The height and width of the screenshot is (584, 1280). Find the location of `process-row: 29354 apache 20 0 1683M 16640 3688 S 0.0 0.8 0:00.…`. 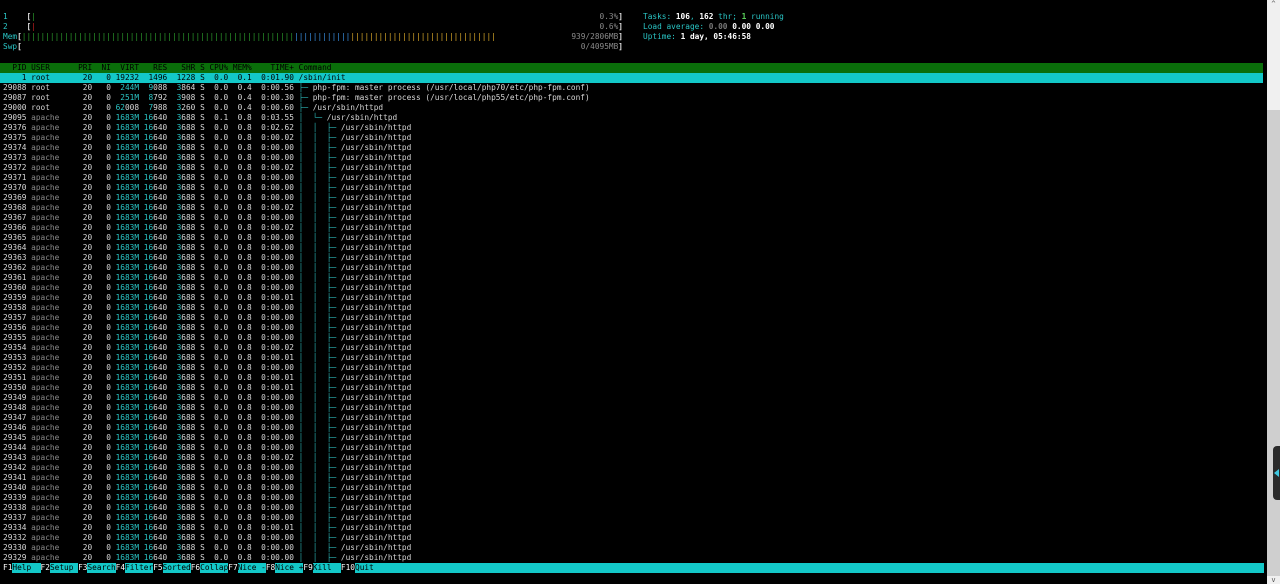

process-row: 29354 apache 20 0 1683M 16640 3688 S 0.0 0.8 0:00.… is located at coordinates (631, 348).